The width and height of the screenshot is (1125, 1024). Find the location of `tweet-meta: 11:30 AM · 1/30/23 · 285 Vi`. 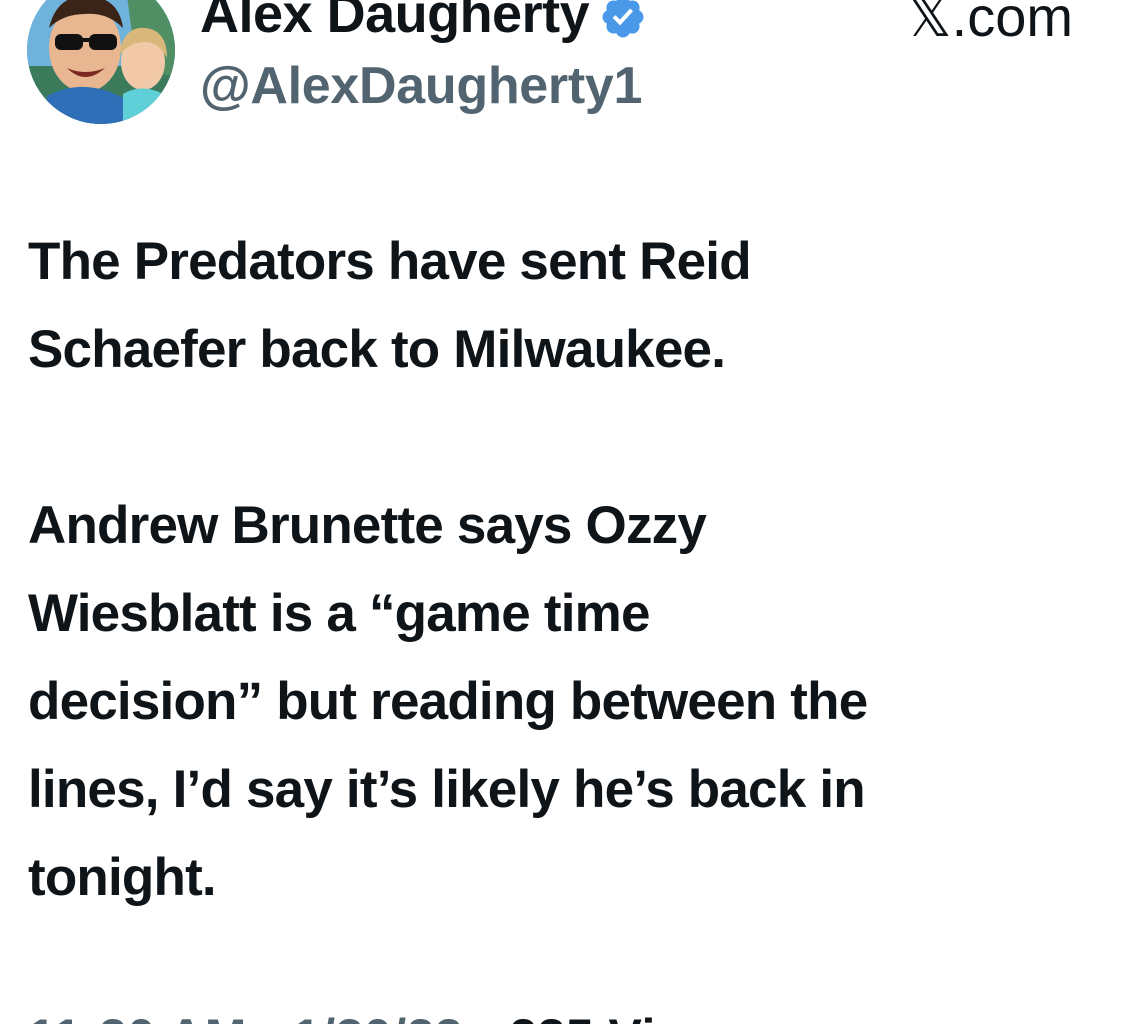

tweet-meta: 11:30 AM · 1/30/23 · 285 Vi is located at coordinates (342, 1016).